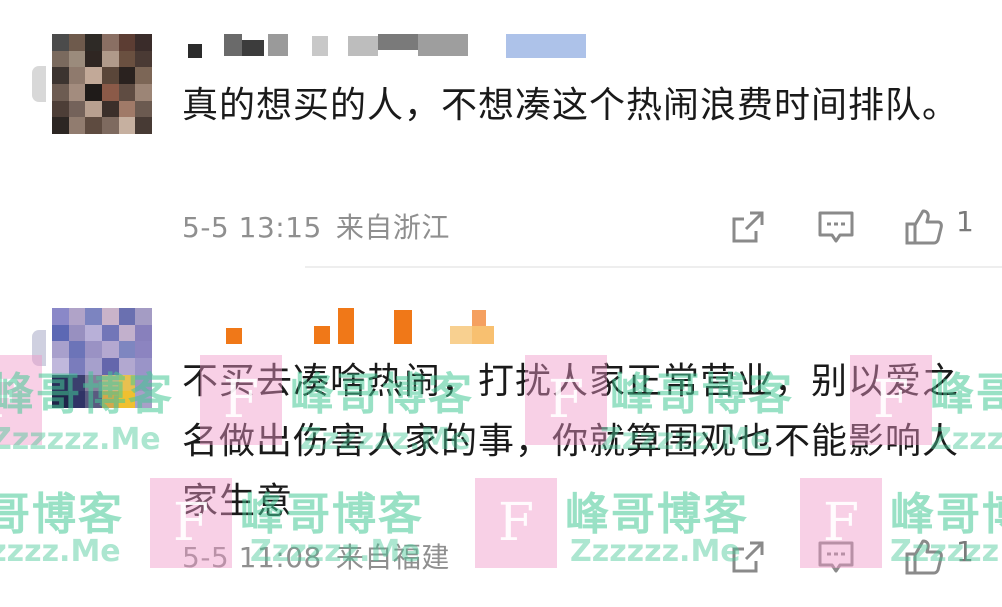 The image size is (1002, 607). Describe the element at coordinates (392, 557) in the screenshot. I see `comment-location: 来自福建` at that location.